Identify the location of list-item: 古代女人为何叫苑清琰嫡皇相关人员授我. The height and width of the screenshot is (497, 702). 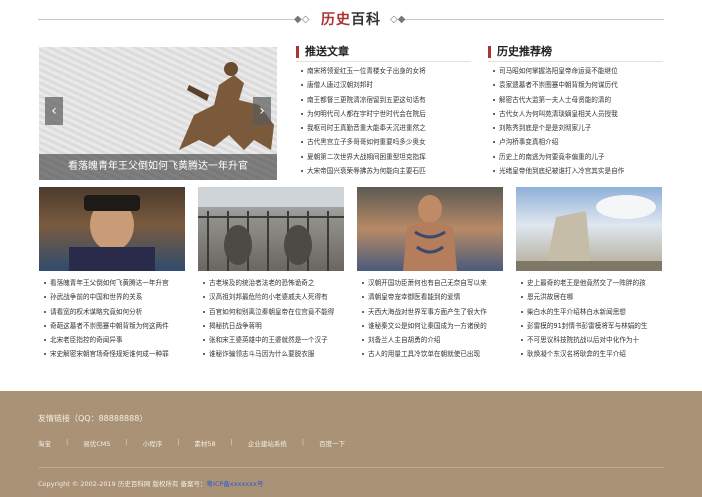
(578, 114).